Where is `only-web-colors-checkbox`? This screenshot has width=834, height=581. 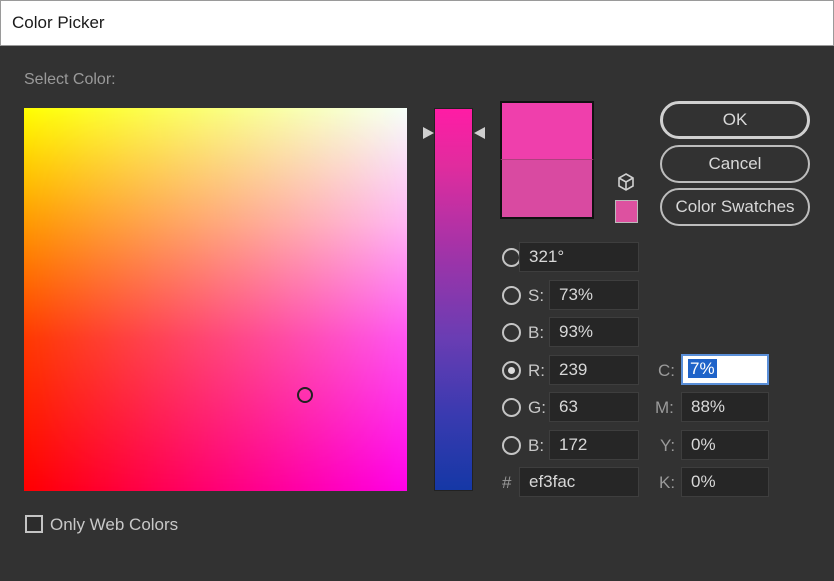
only-web-colors-checkbox is located at coordinates (34, 524).